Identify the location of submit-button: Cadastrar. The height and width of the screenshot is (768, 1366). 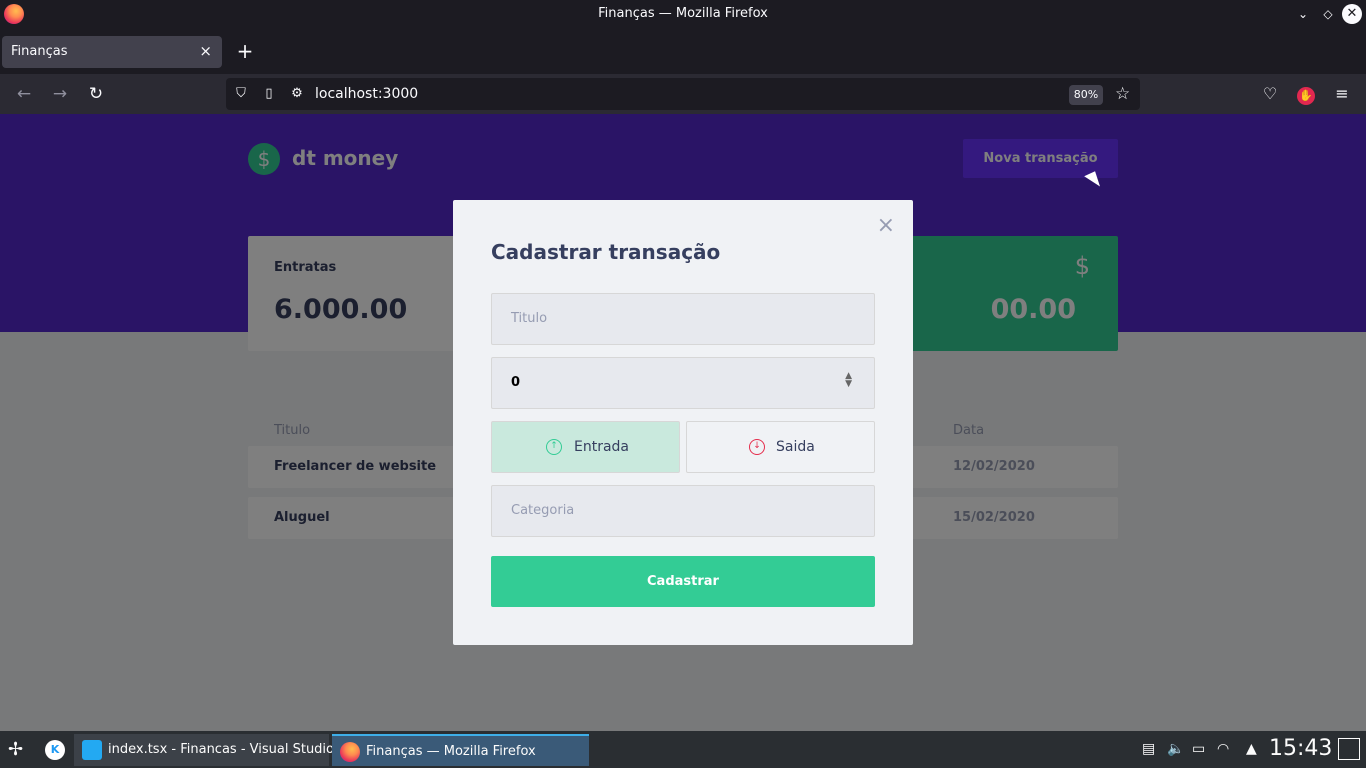
(683, 581).